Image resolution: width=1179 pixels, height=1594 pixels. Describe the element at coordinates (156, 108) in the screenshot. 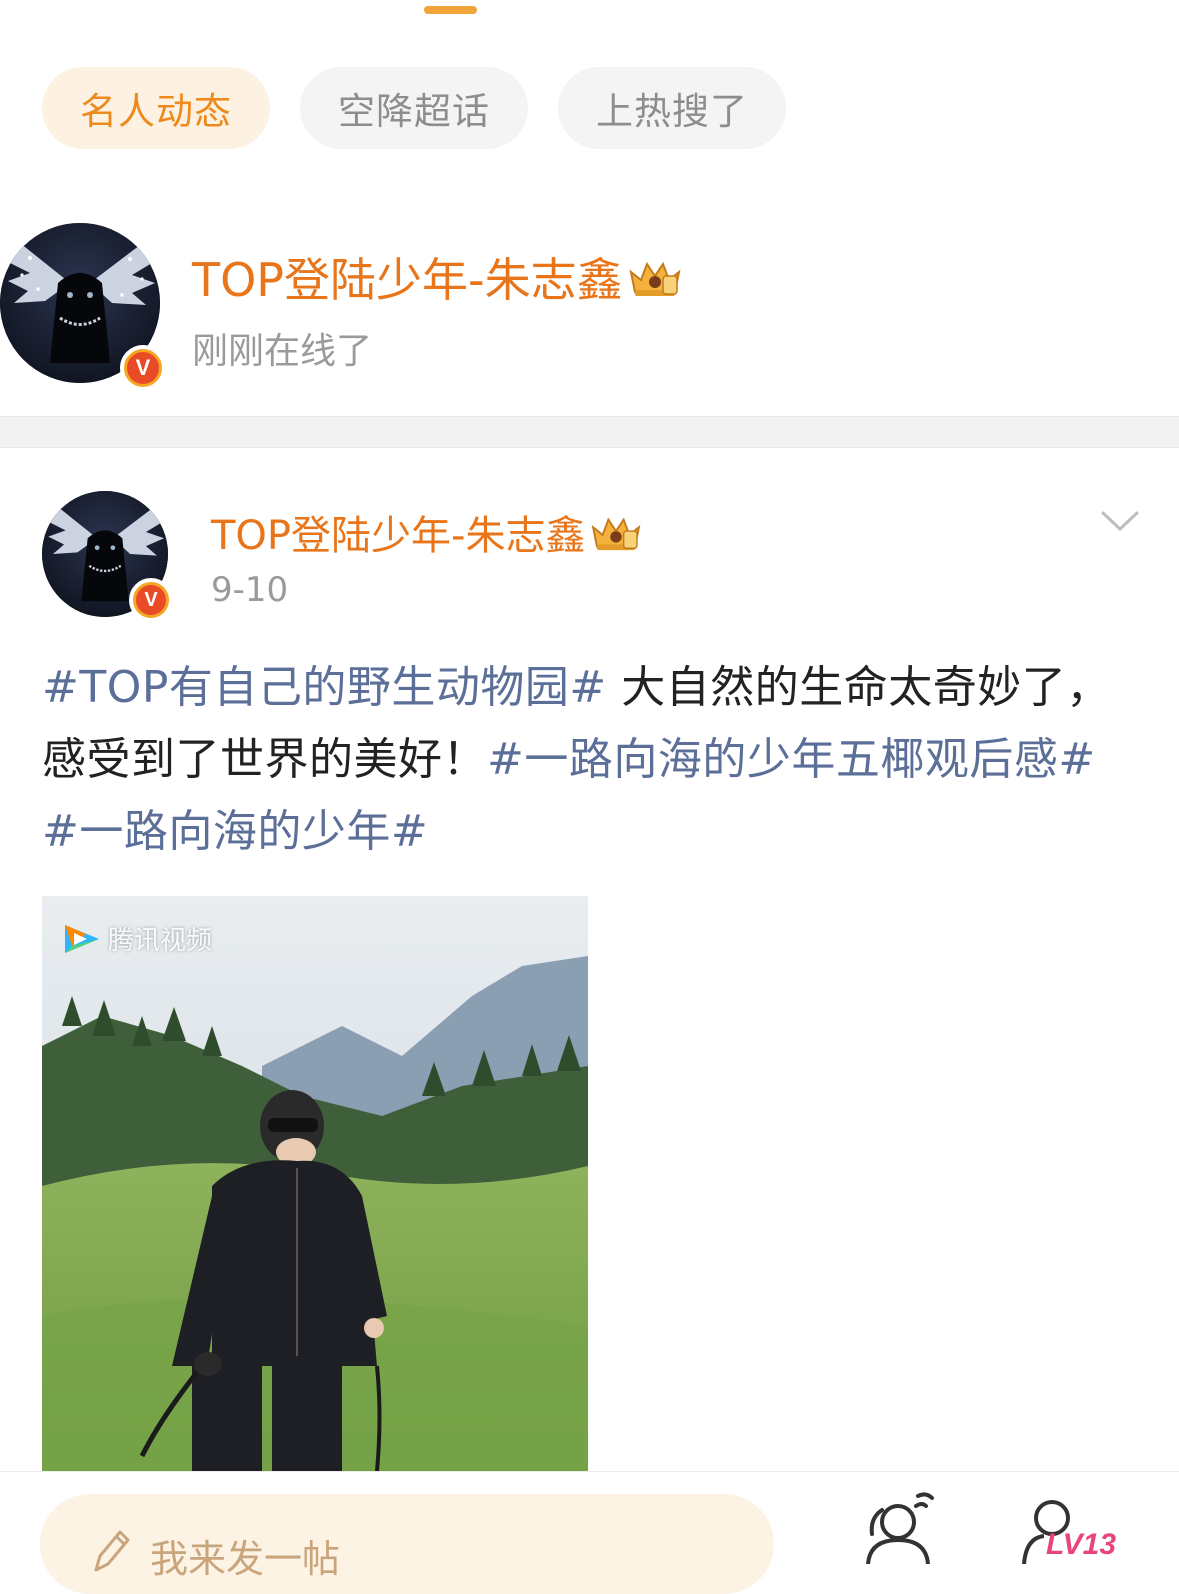

I see `tab-celebrity-updates: 名人动态` at that location.